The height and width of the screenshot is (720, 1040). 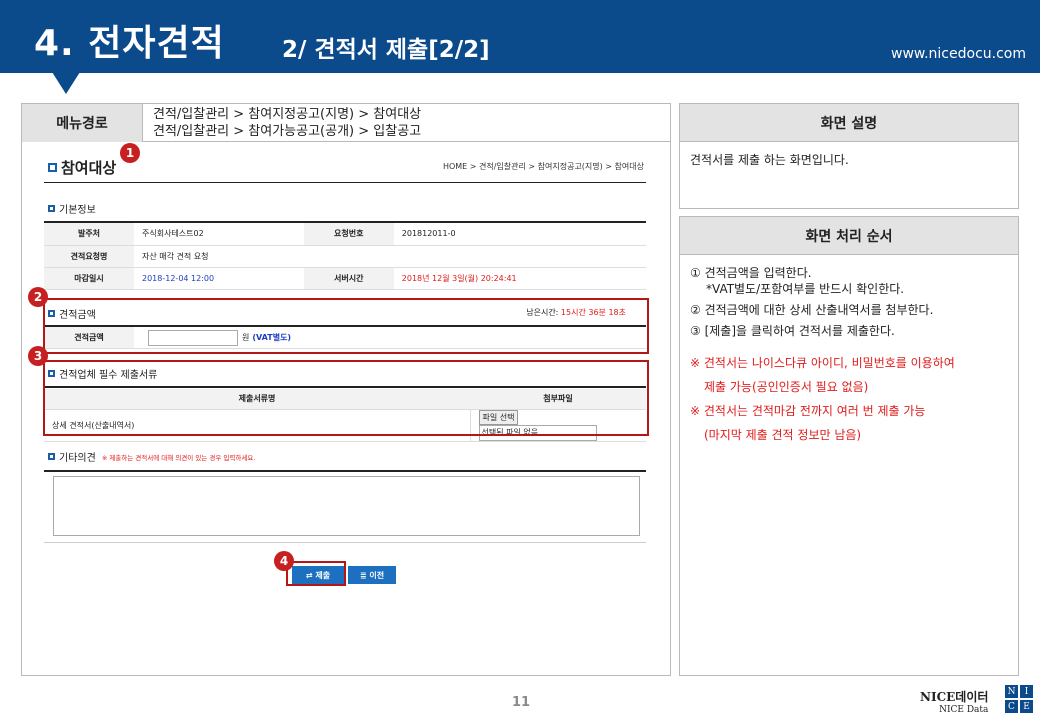 I want to click on process-step-2: ② 견적금액에 대한 상세 산출내역서를 첨부한다., so click(x=812, y=310).